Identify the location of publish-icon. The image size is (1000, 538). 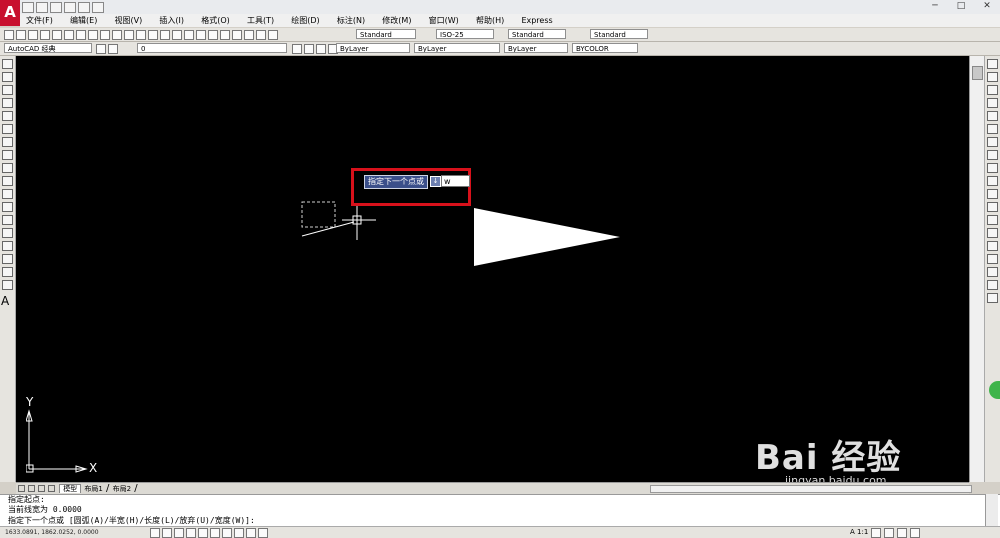
(69, 35).